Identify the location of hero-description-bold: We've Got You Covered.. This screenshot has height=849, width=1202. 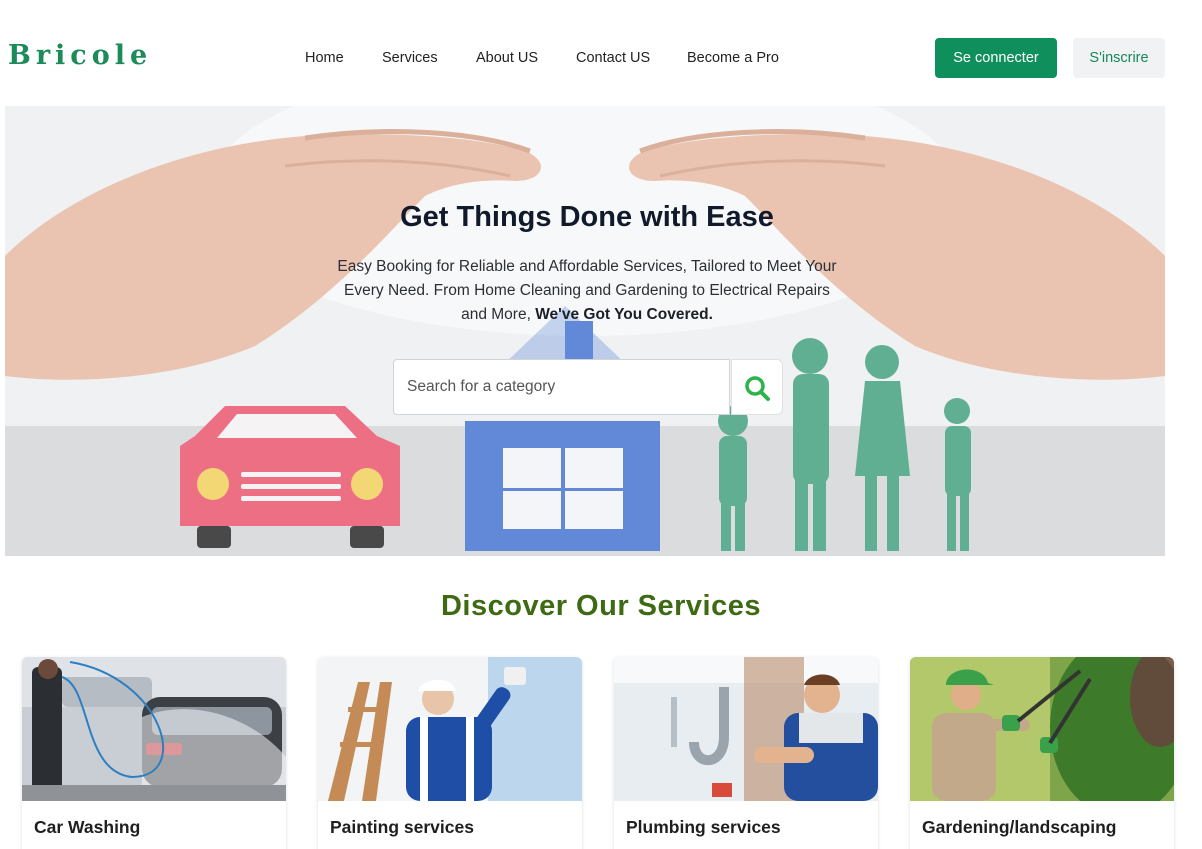
(624, 314).